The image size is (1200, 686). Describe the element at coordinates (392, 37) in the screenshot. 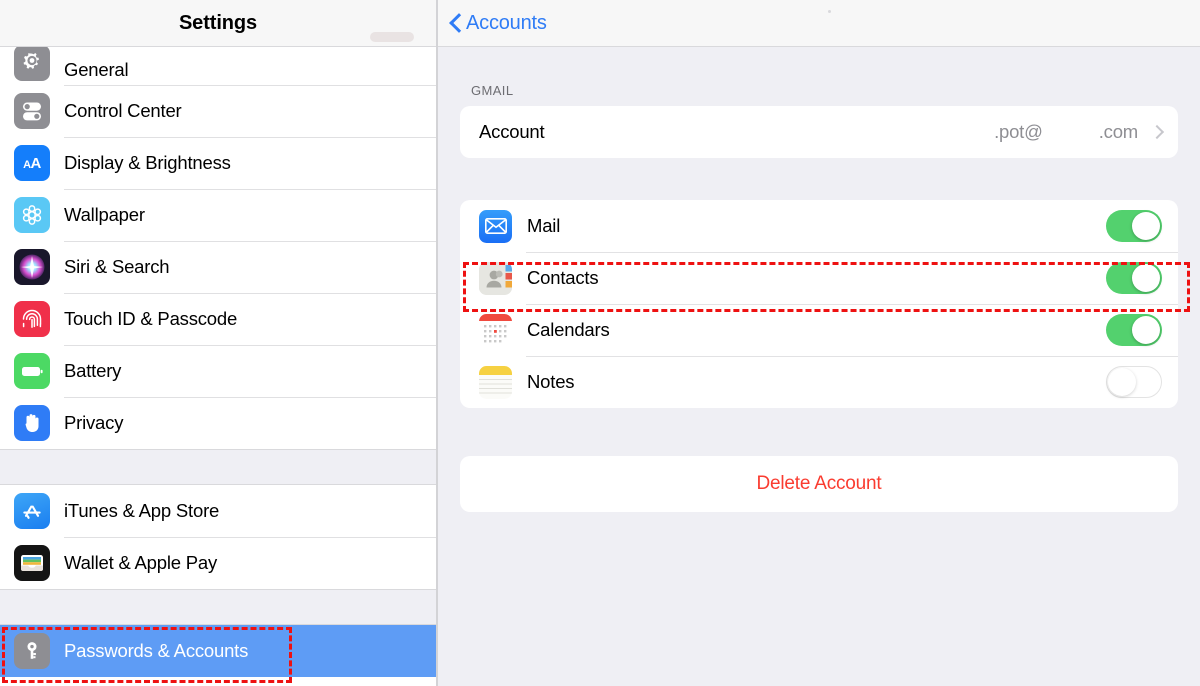

I see `scroll-indicator` at that location.